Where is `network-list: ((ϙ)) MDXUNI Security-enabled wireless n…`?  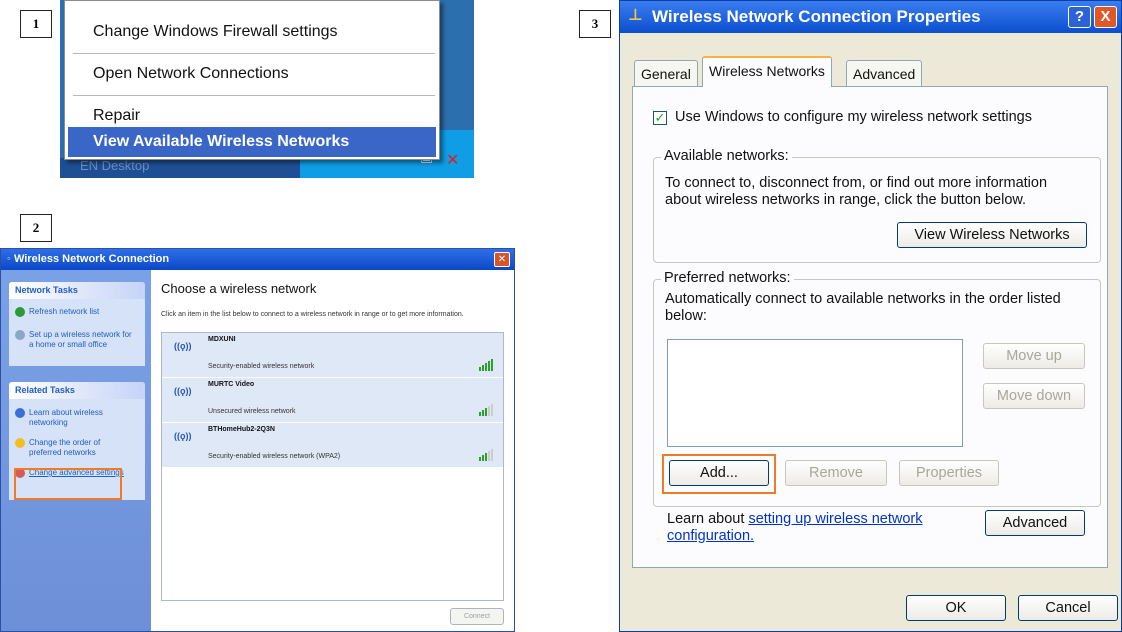 network-list: ((ϙ)) MDXUNI Security-enabled wireless n… is located at coordinates (332, 466).